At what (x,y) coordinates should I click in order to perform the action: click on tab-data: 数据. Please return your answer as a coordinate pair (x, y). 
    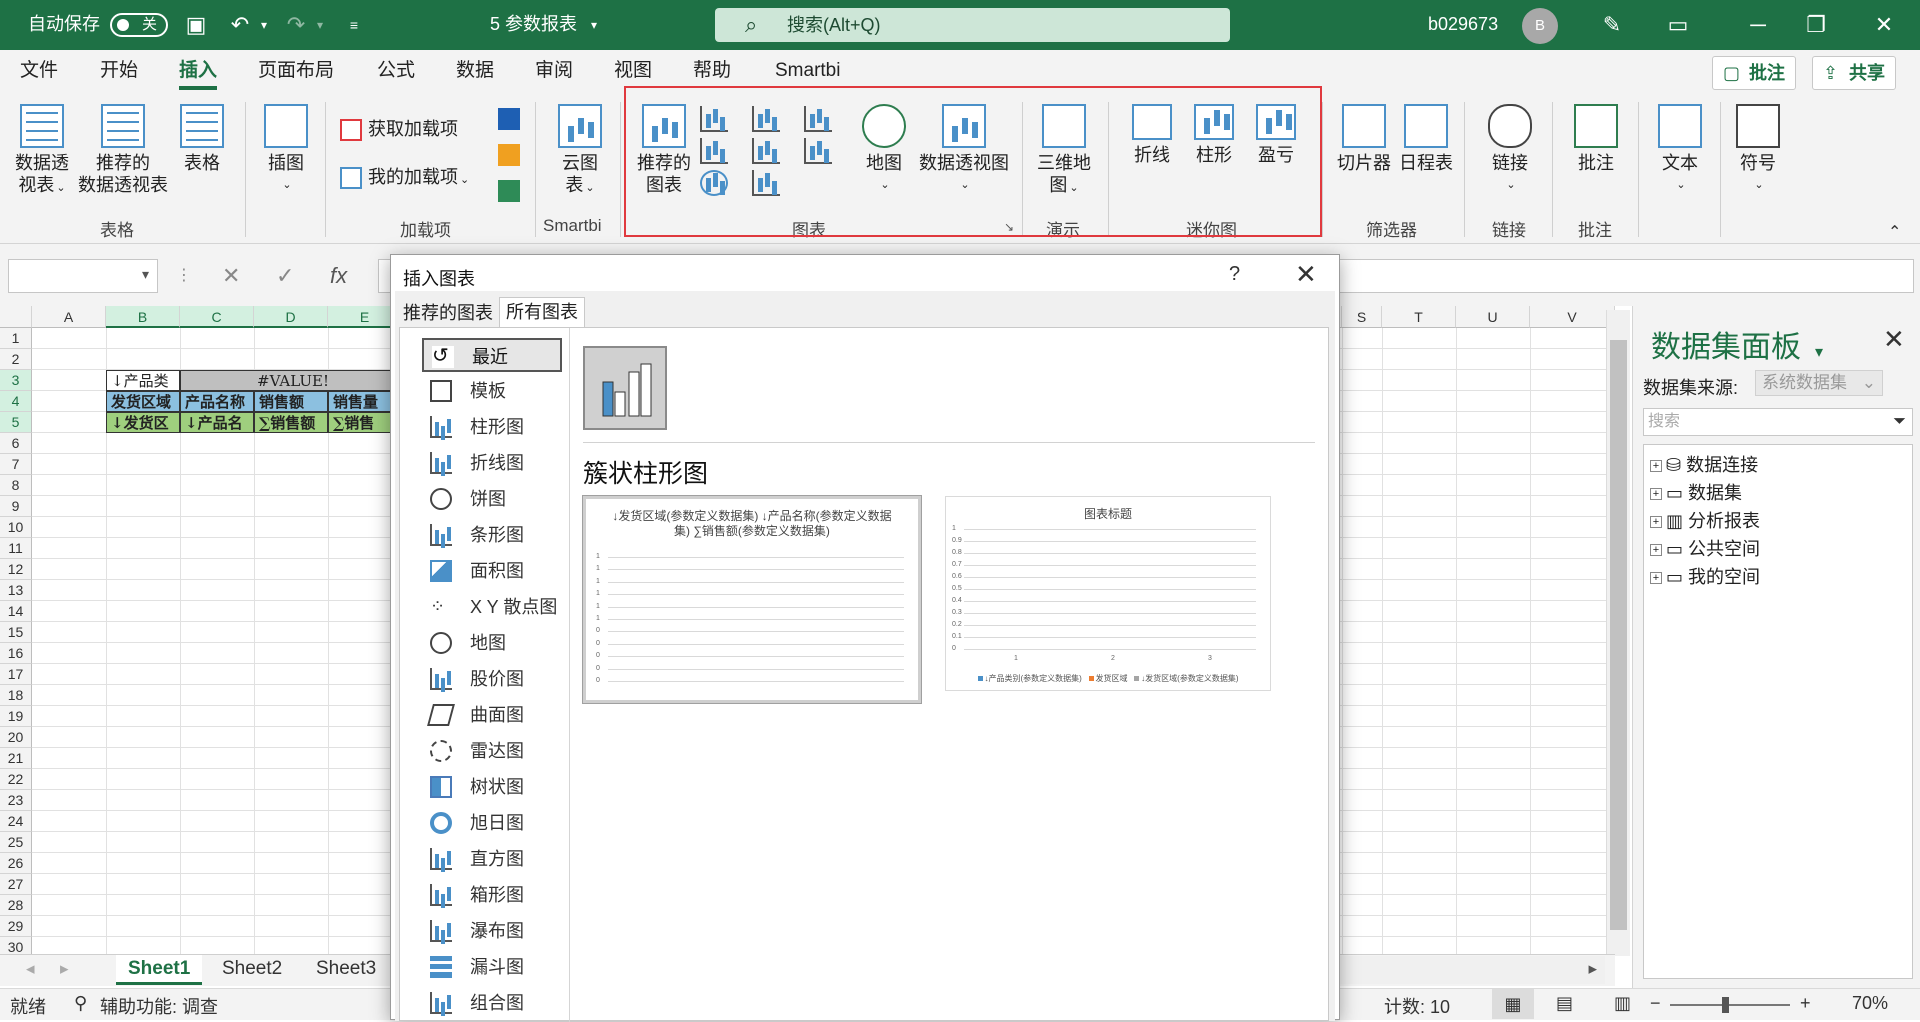
    Looking at the image, I should click on (475, 71).